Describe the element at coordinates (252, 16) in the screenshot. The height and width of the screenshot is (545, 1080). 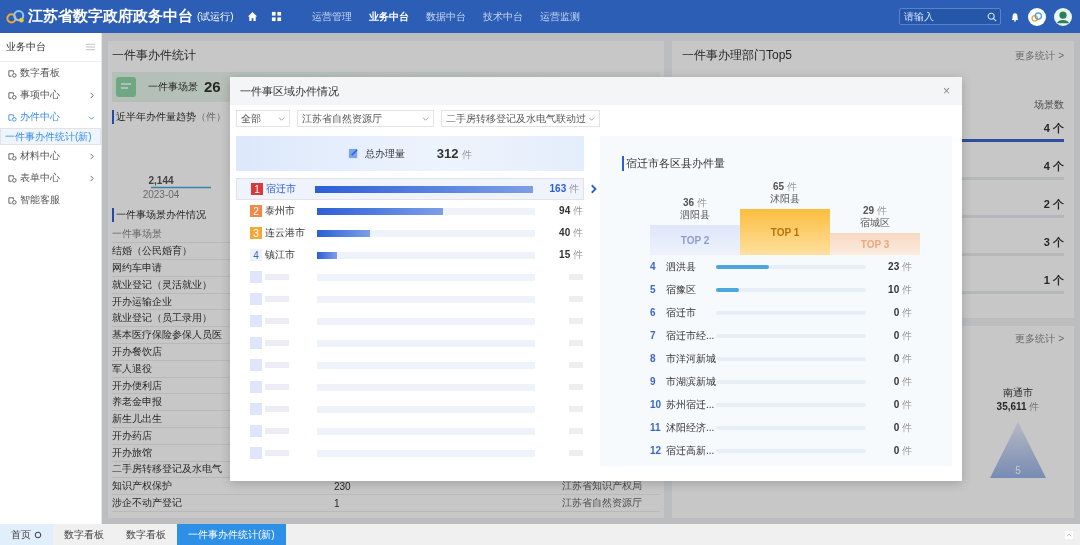
I see `home-icon` at that location.